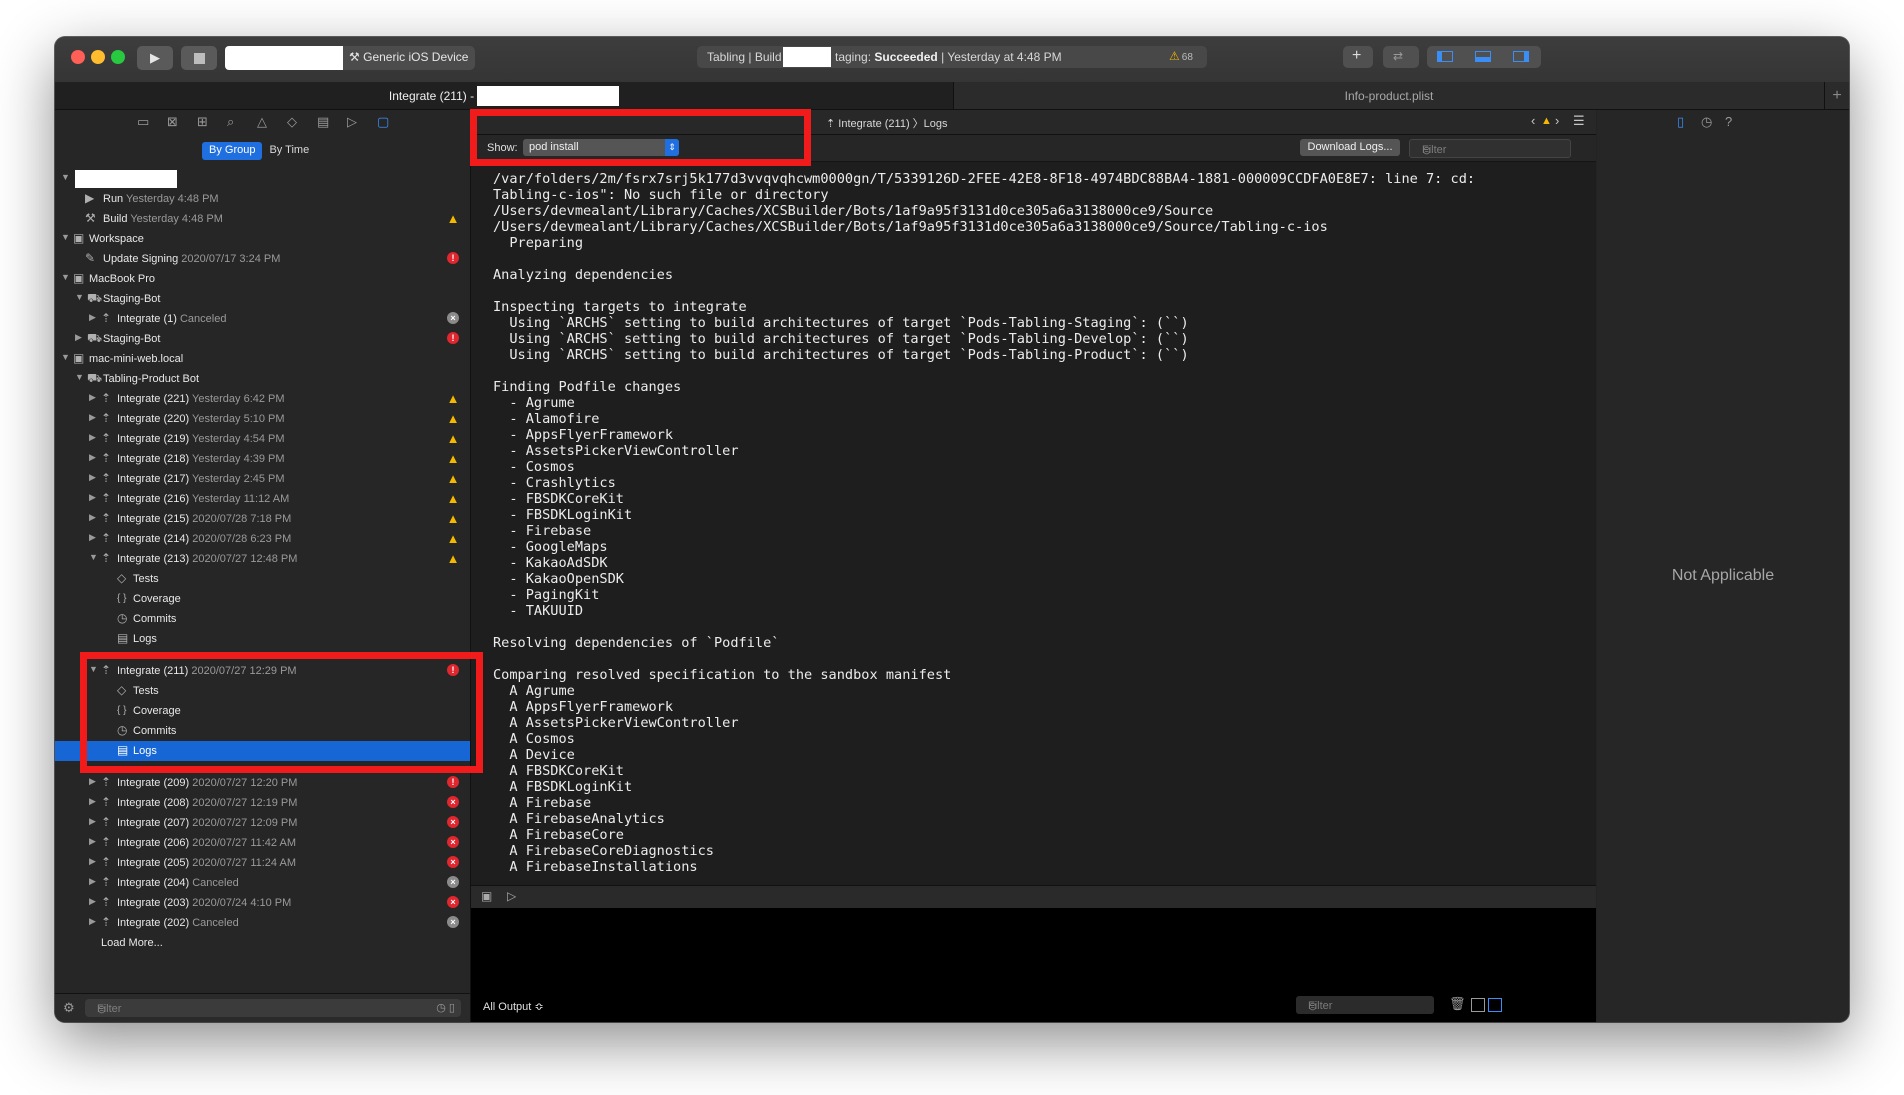  What do you see at coordinates (292, 122) in the screenshot?
I see `test-icon: ◇` at bounding box center [292, 122].